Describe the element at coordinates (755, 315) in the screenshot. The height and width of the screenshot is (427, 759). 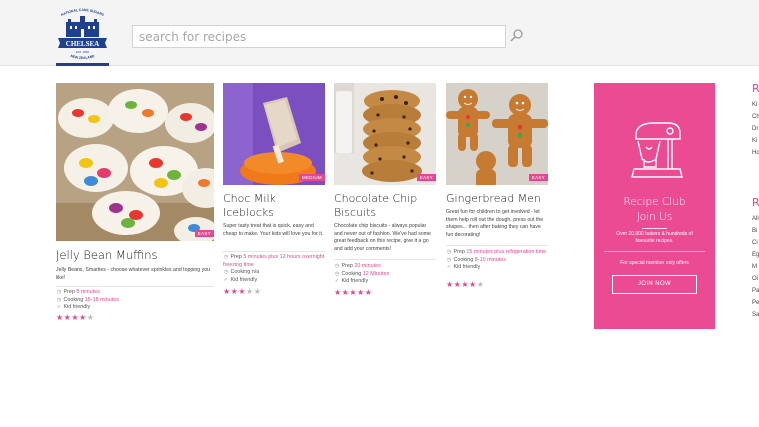
I see `side-item: Sa` at that location.